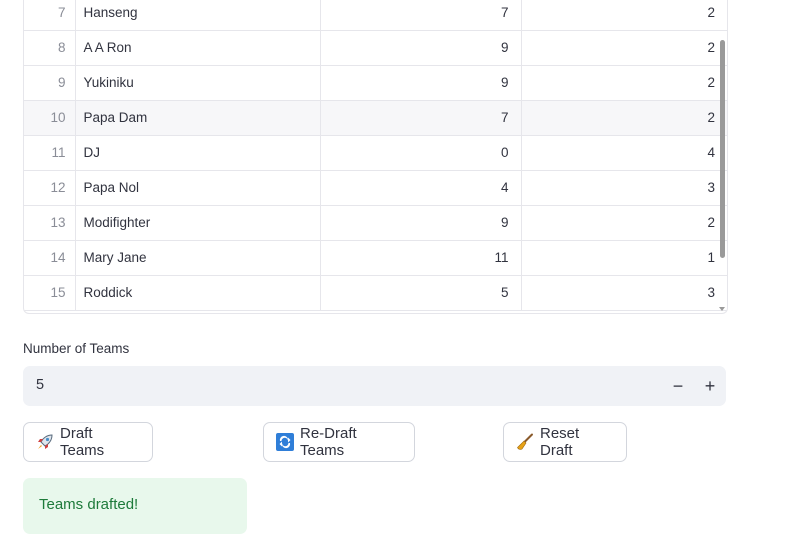 This screenshot has width=798, height=534. I want to click on draft-teams-button: Draft Teams, so click(88, 442).